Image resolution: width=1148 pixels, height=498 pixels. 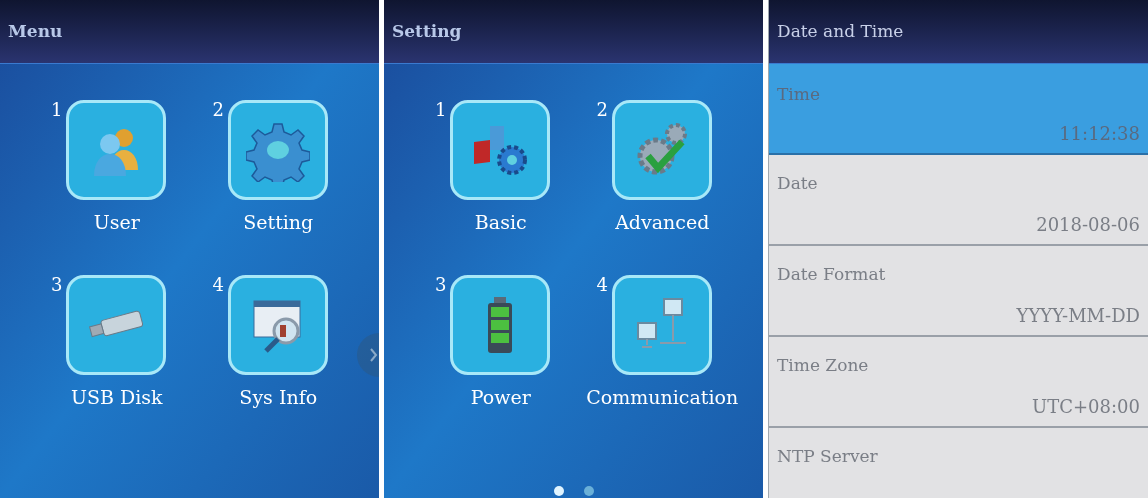 What do you see at coordinates (662, 397) in the screenshot?
I see `tile-label: Communication` at bounding box center [662, 397].